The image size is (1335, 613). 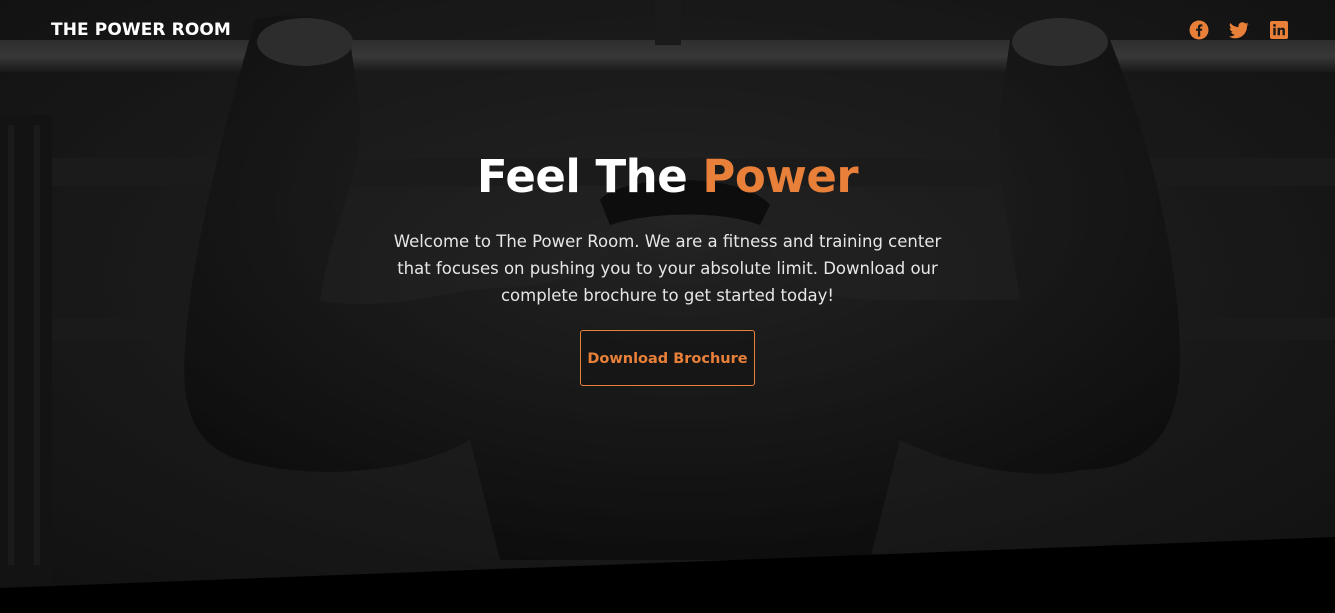 I want to click on hero-title: Feel The Power, so click(x=667, y=177).